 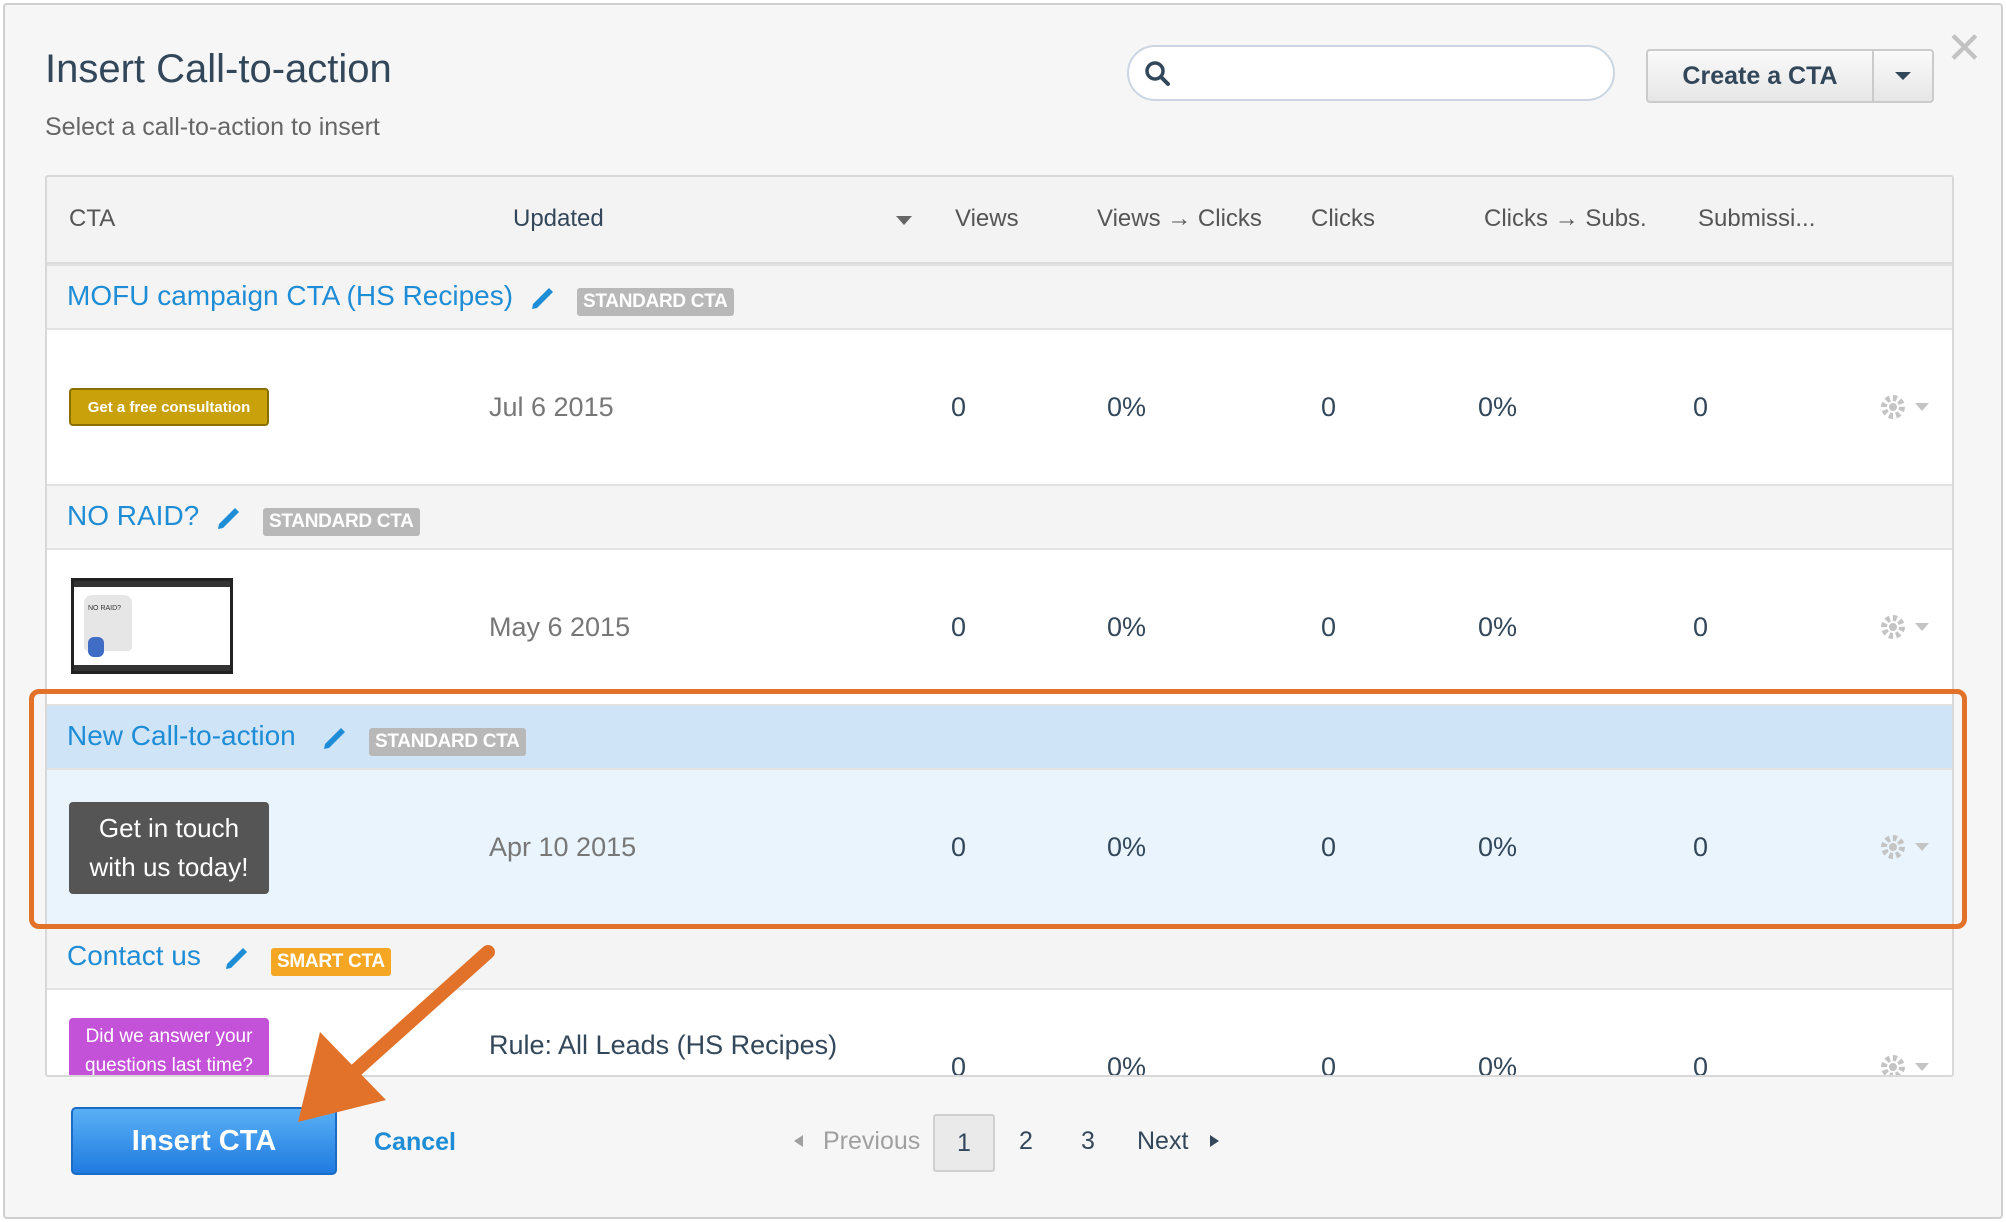 What do you see at coordinates (92, 219) in the screenshot?
I see `column-header-cta: CTA` at bounding box center [92, 219].